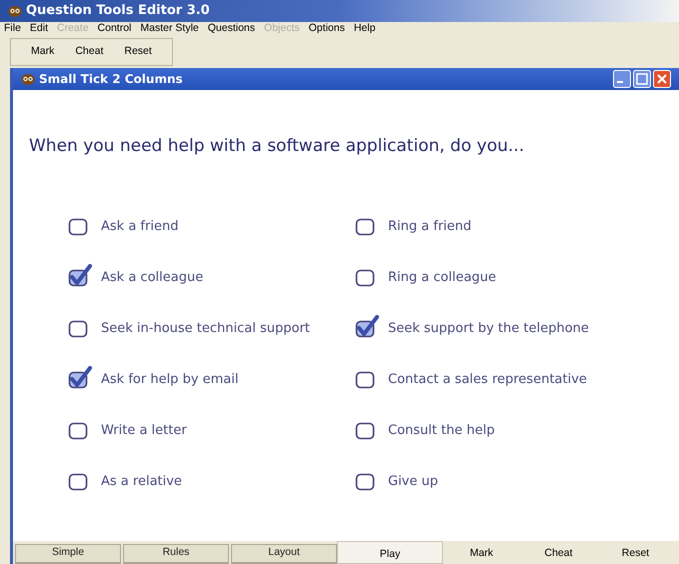 This screenshot has width=679, height=564. Describe the element at coordinates (642, 79) in the screenshot. I see `maximize-icon` at that location.